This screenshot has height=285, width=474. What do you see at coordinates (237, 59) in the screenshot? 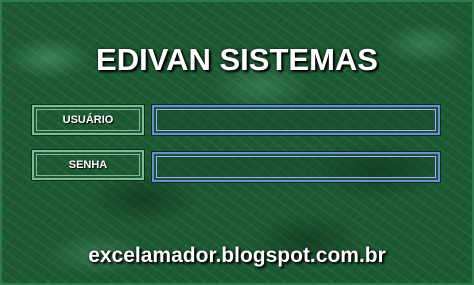
I see `app-title: EDIVAN SISTEMAS` at bounding box center [237, 59].